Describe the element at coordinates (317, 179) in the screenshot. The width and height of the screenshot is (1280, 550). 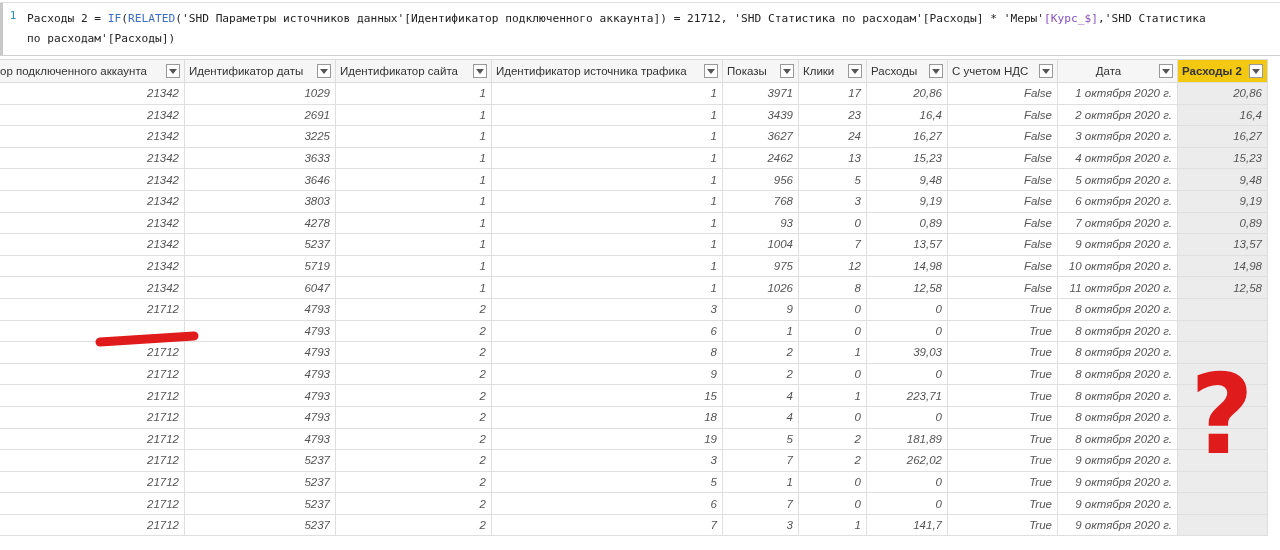
I see `table-cell: 3646` at that location.